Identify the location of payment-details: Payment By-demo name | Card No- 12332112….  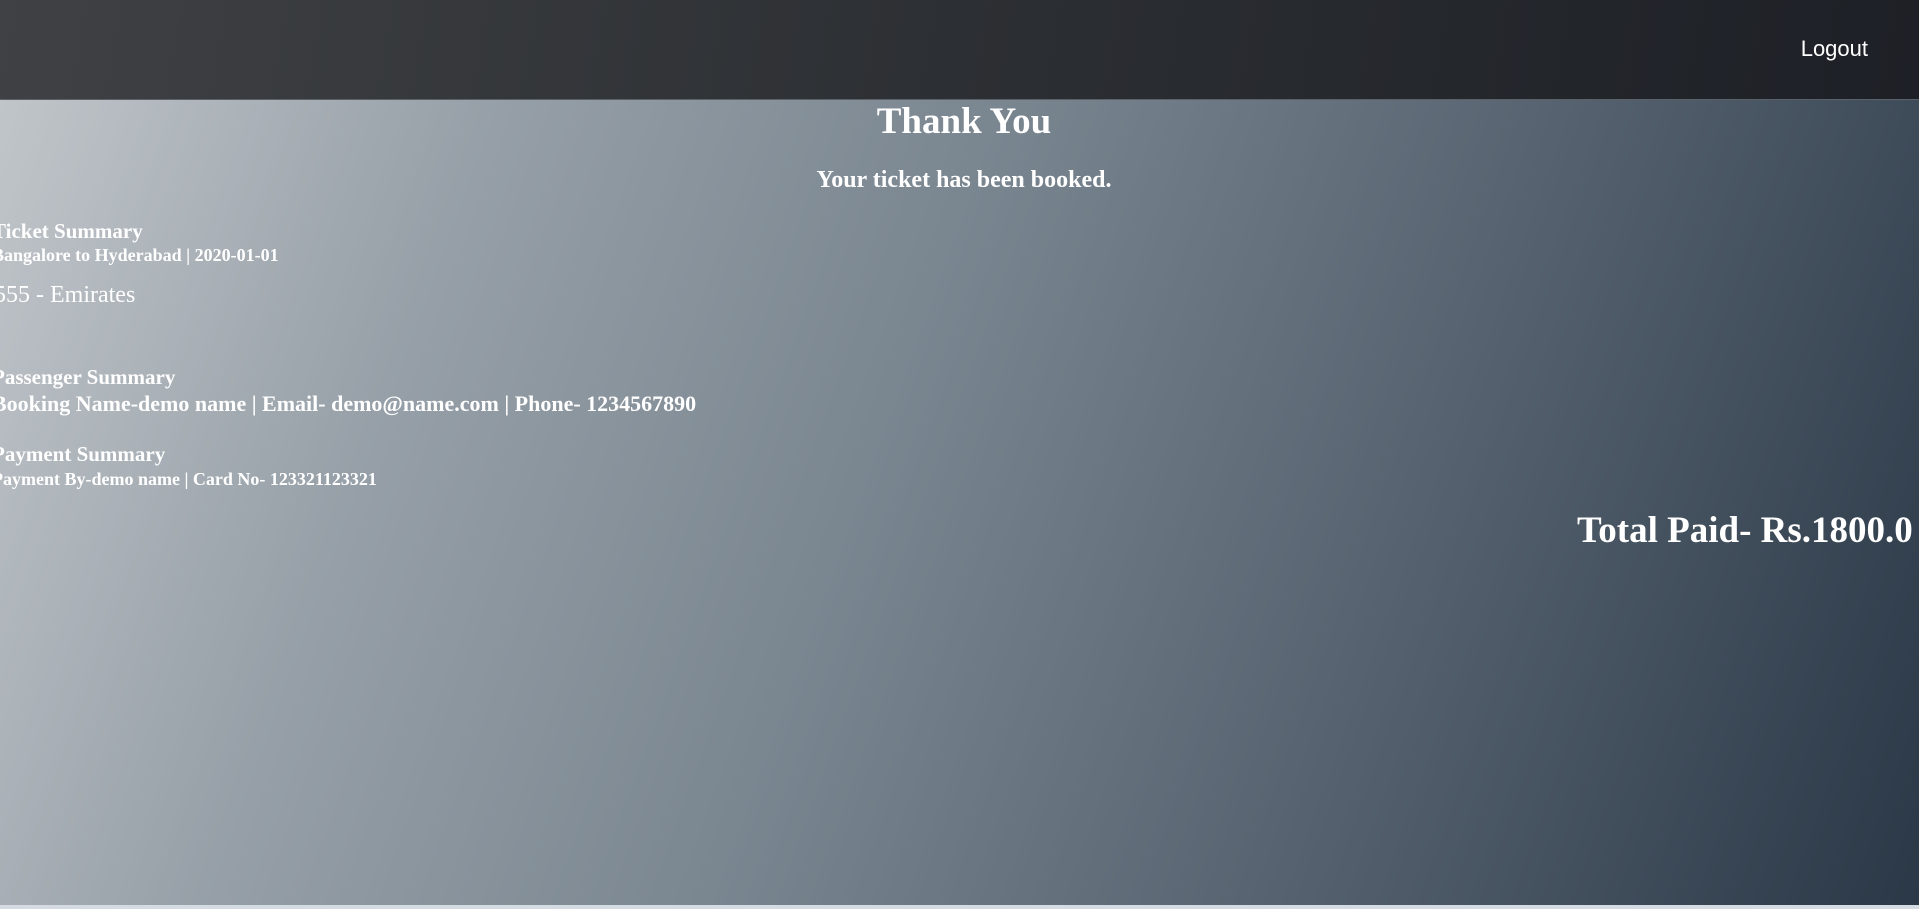
(188, 479).